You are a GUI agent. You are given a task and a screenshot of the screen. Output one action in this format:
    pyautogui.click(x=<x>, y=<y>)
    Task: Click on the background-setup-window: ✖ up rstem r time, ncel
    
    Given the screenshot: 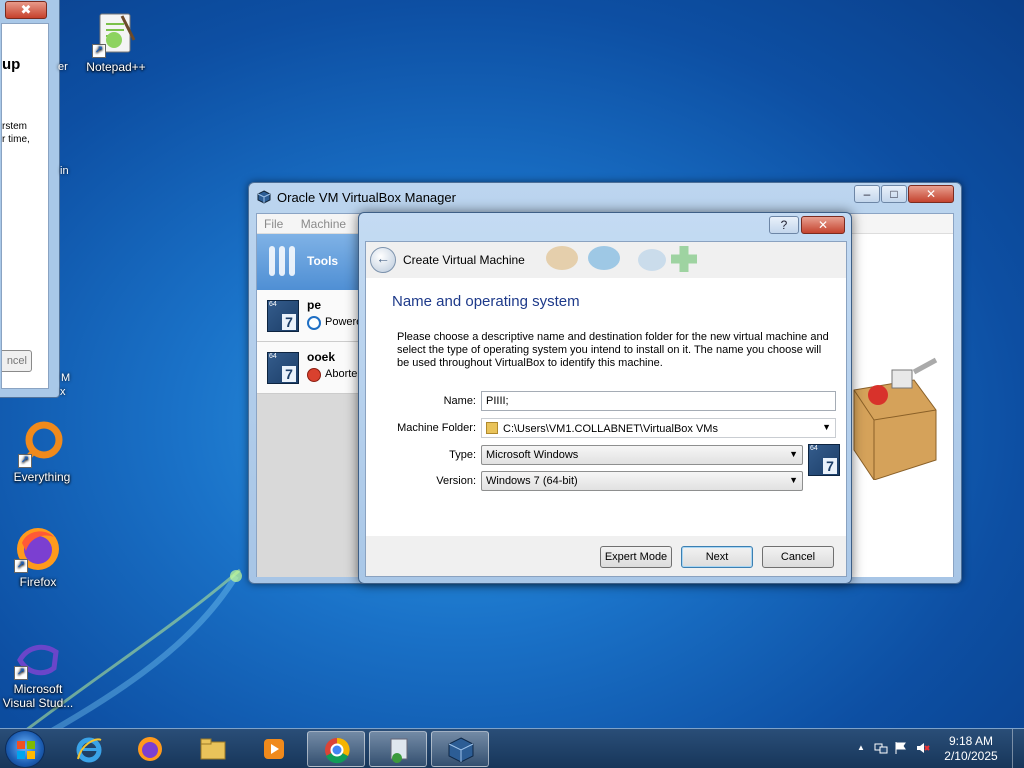 What is the action you would take?
    pyautogui.click(x=30, y=199)
    